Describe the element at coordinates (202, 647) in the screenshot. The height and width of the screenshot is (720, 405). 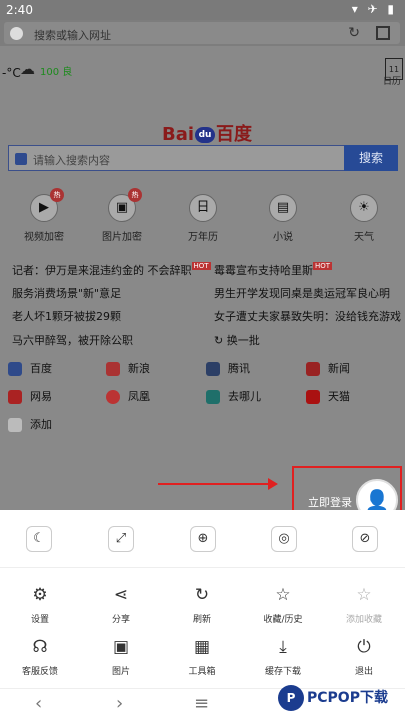
I see `toolbox-icon: ▦` at that location.